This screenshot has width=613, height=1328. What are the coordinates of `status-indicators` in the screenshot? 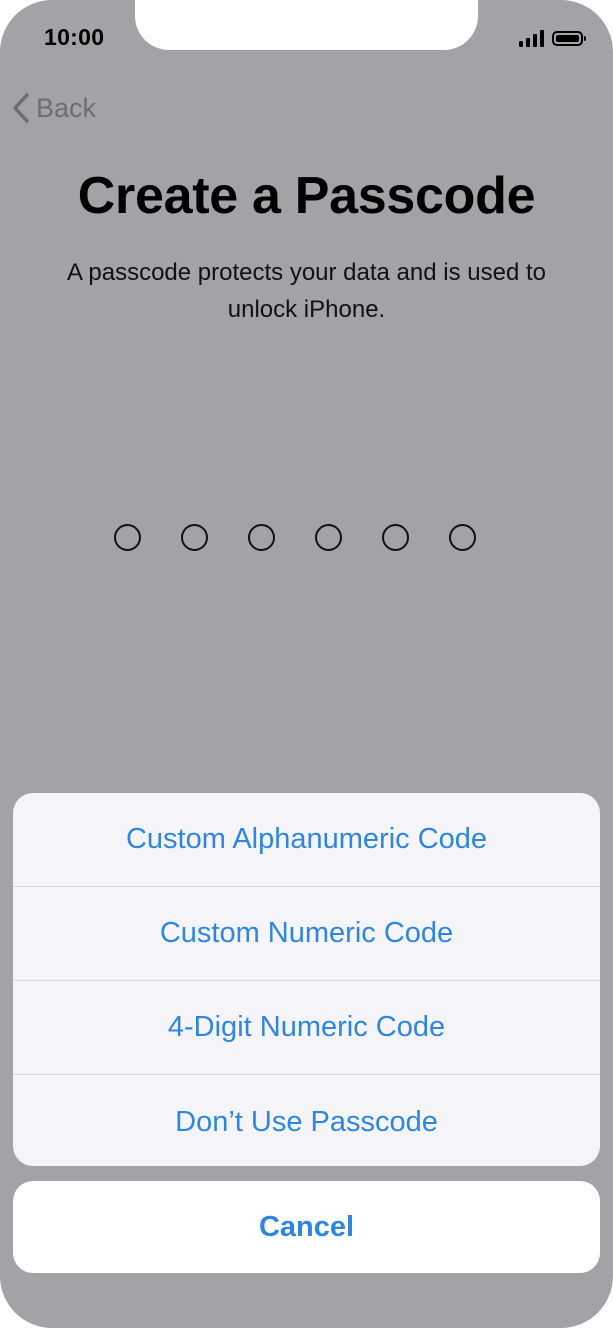 It's located at (552, 38).